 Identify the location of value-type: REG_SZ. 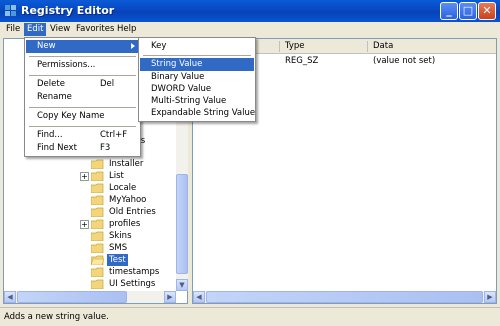
(302, 61).